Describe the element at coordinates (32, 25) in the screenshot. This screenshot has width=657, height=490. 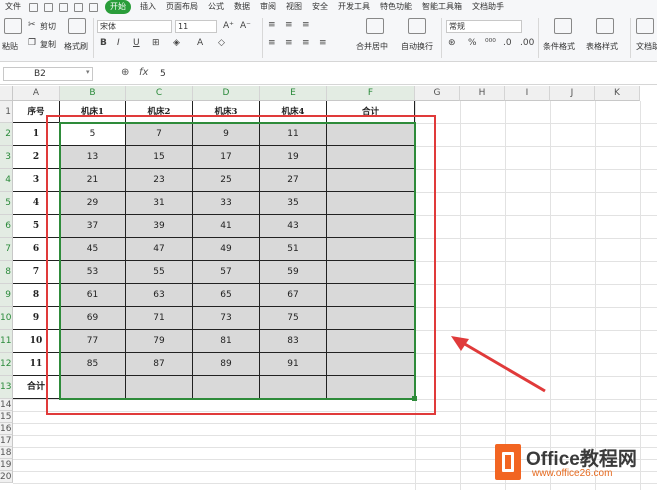
I see `scissors-icon: ✂` at that location.